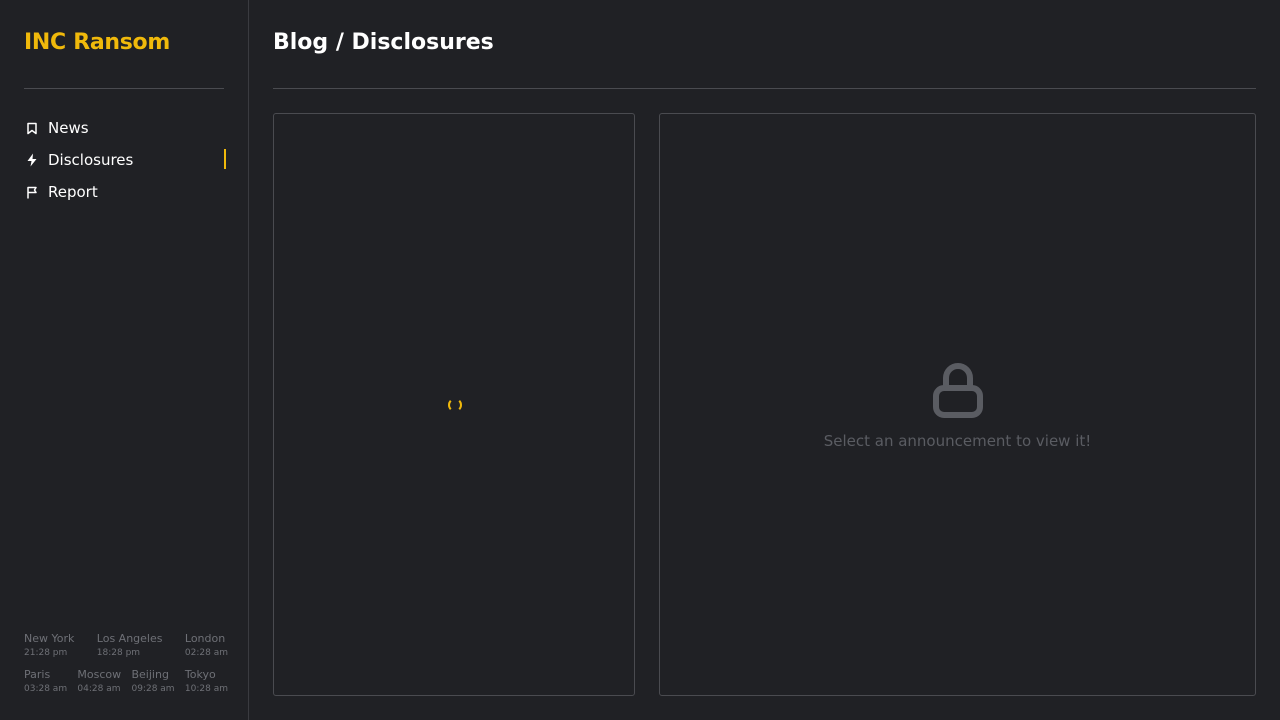 Image resolution: width=1280 pixels, height=720 pixels. What do you see at coordinates (32, 160) in the screenshot?
I see `lightning-bolt-icon` at bounding box center [32, 160].